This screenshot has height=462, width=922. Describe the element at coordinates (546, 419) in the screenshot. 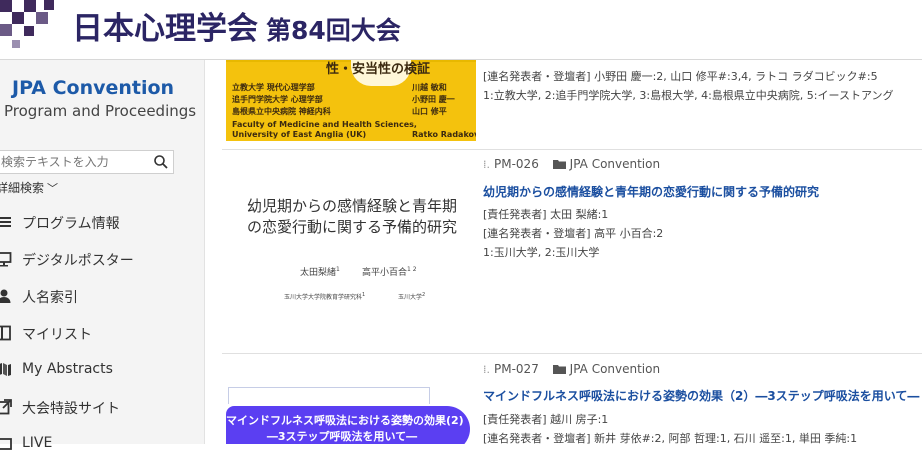

I see `presenter: [責任発表者] 越川 房子:1` at that location.